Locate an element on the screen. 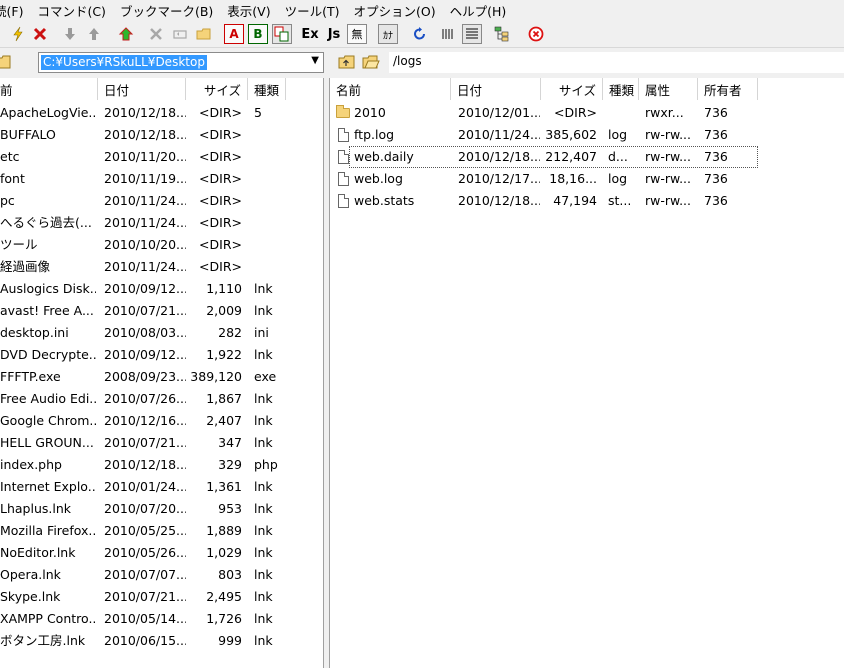 The width and height of the screenshot is (844, 668). menu-options: オプション(O) is located at coordinates (397, 10).